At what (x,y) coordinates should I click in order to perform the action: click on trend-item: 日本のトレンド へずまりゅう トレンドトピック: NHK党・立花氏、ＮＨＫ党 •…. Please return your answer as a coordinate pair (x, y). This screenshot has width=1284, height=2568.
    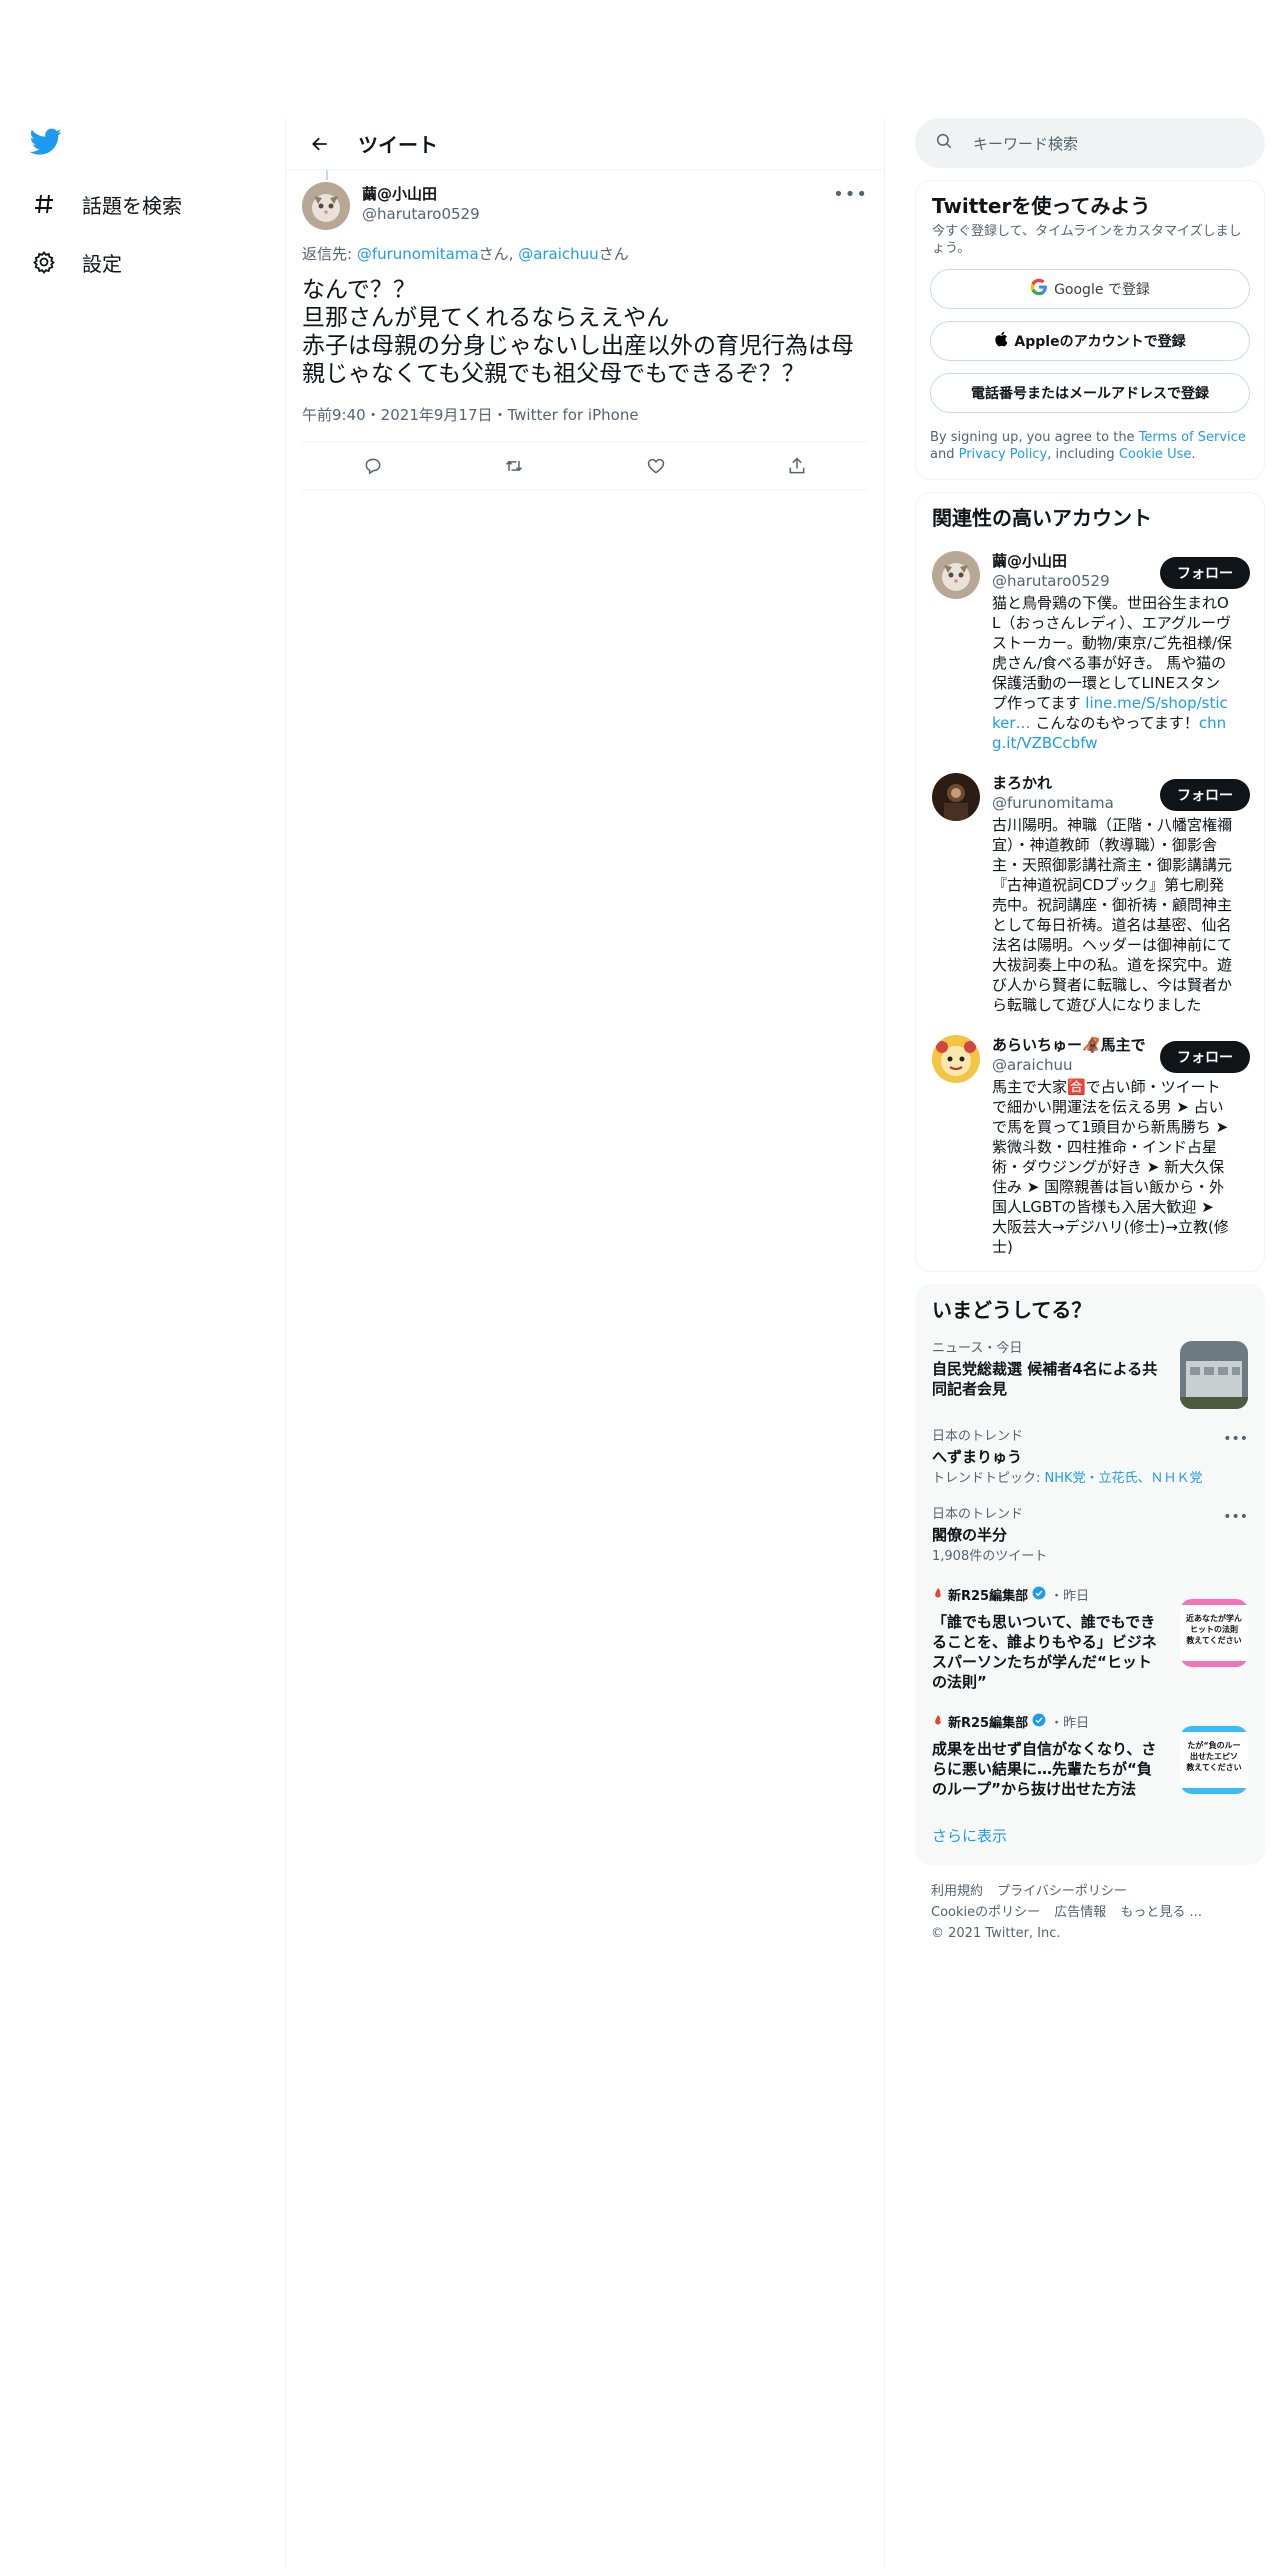
    Looking at the image, I should click on (1090, 1458).